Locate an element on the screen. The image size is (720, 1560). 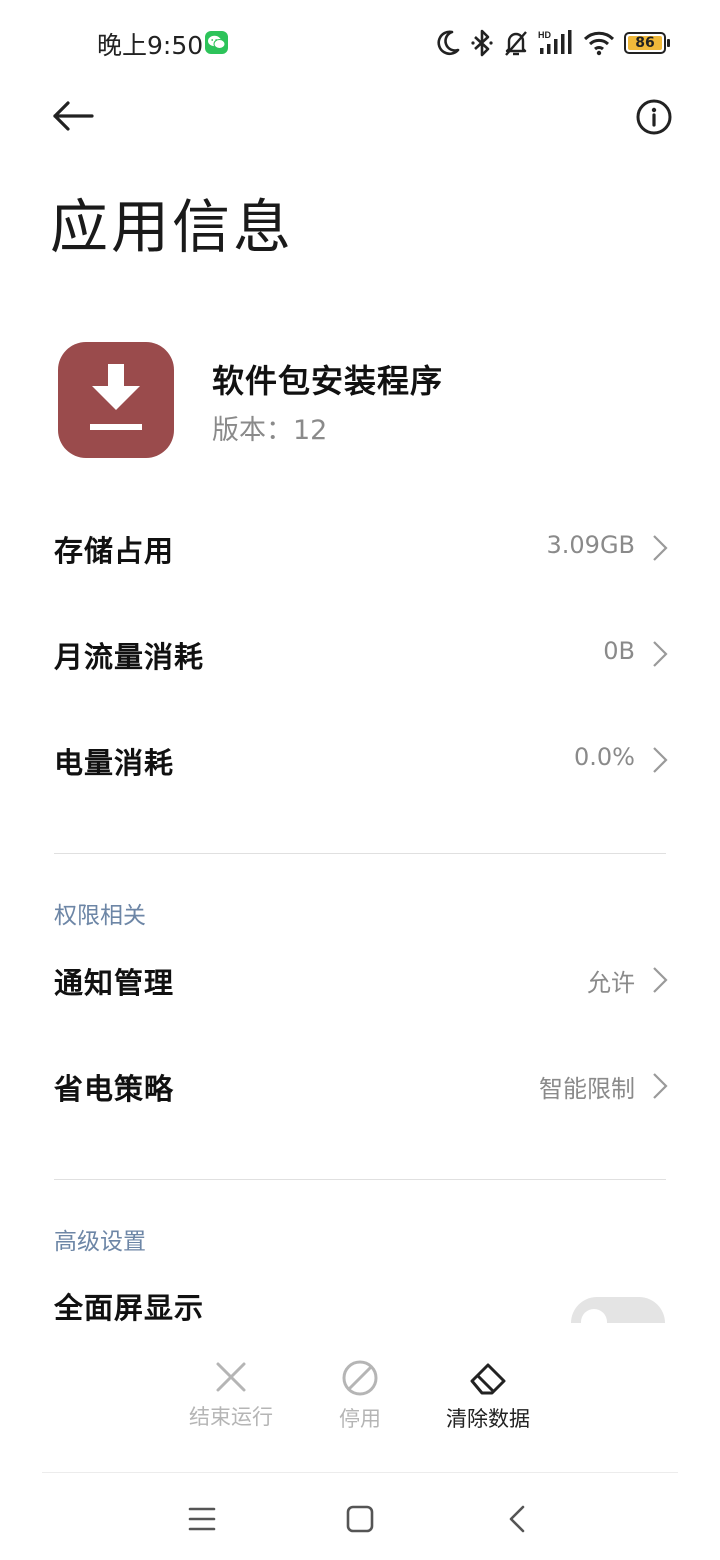
app-name: 软件包安装程序 is located at coordinates (328, 381).